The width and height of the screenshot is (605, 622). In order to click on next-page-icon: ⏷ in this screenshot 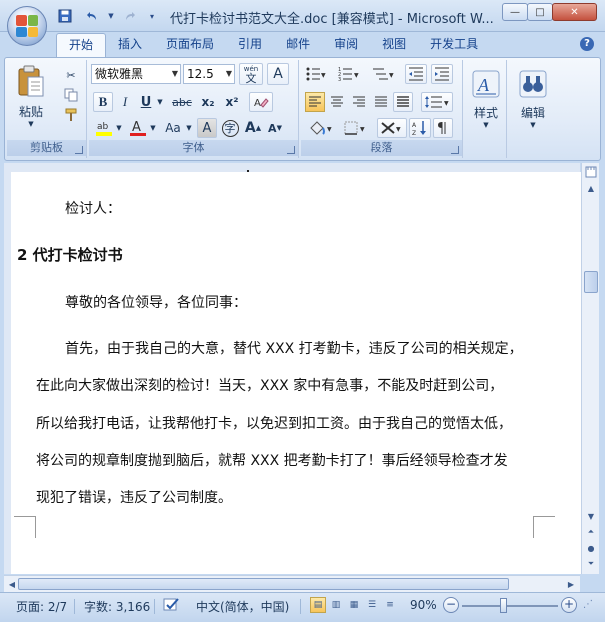, I will do `click(591, 564)`.